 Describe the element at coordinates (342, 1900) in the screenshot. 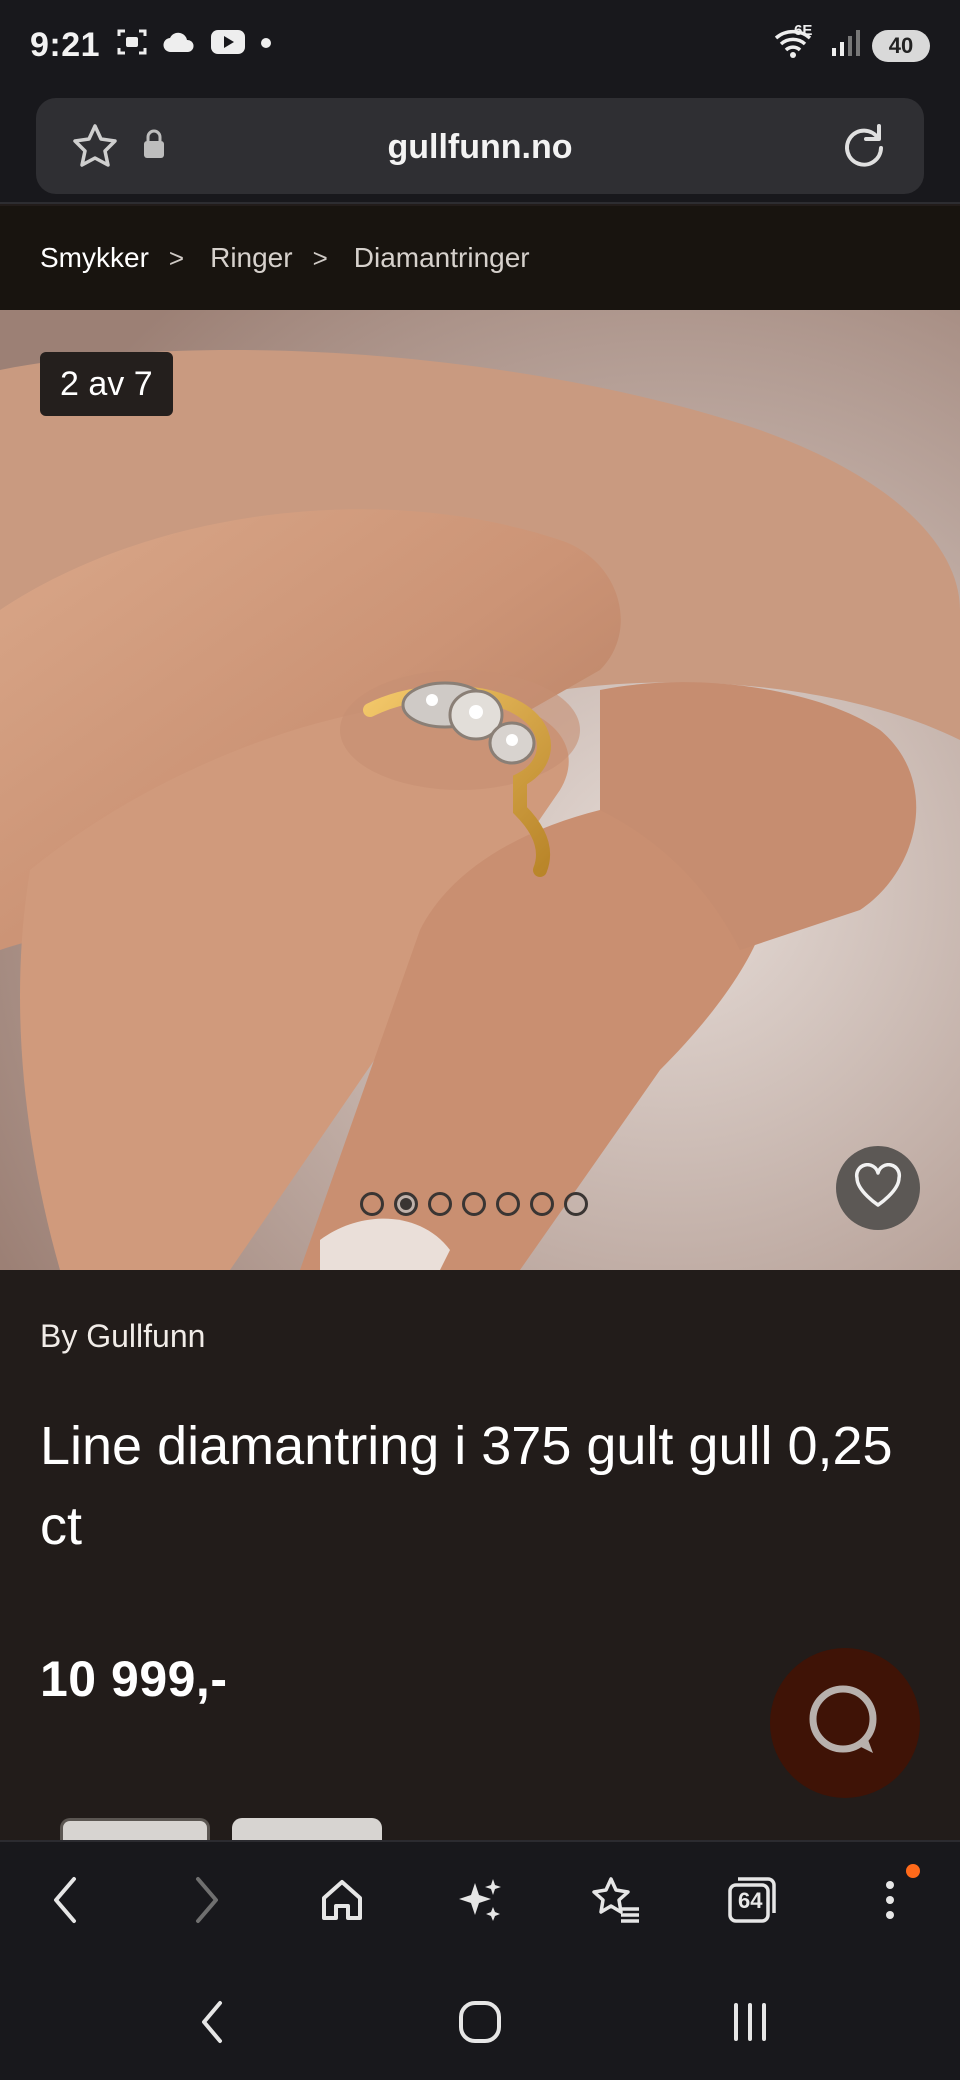

I see `home-icon` at that location.